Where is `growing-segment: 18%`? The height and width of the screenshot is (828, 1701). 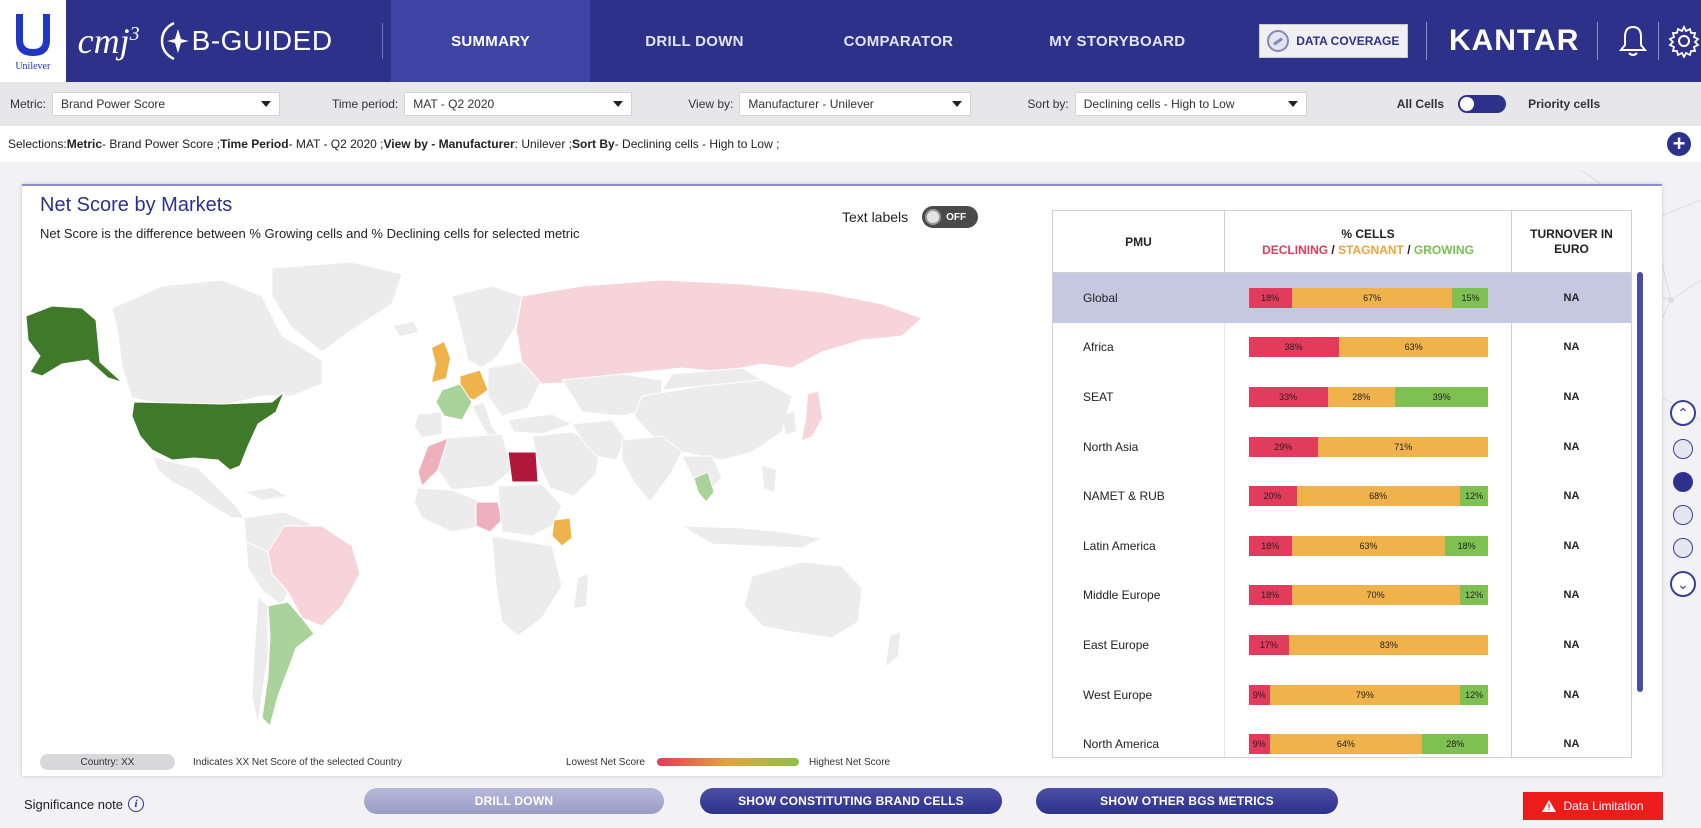
growing-segment: 18% is located at coordinates (1466, 545).